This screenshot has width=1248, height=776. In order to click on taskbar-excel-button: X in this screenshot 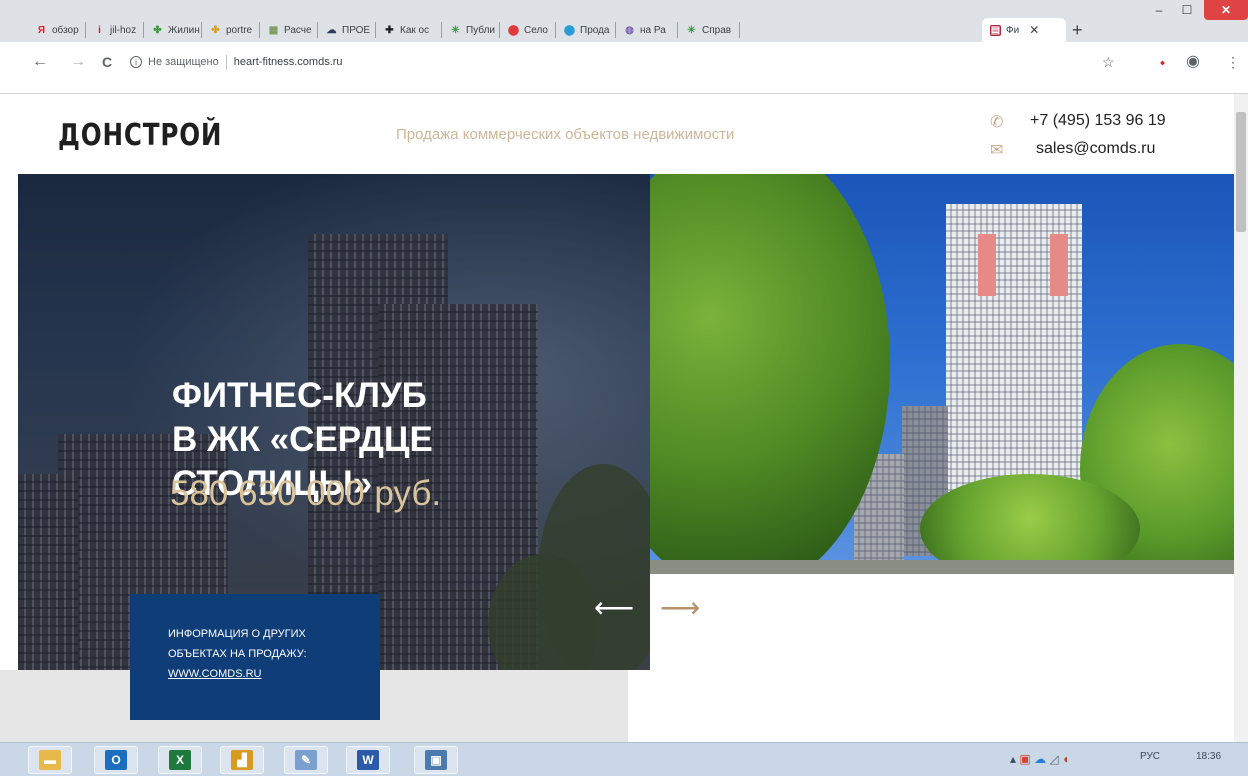, I will do `click(180, 760)`.